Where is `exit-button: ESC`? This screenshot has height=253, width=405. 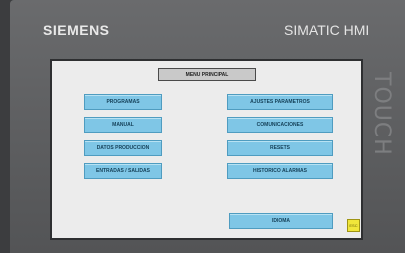
exit-button: ESC is located at coordinates (353, 225).